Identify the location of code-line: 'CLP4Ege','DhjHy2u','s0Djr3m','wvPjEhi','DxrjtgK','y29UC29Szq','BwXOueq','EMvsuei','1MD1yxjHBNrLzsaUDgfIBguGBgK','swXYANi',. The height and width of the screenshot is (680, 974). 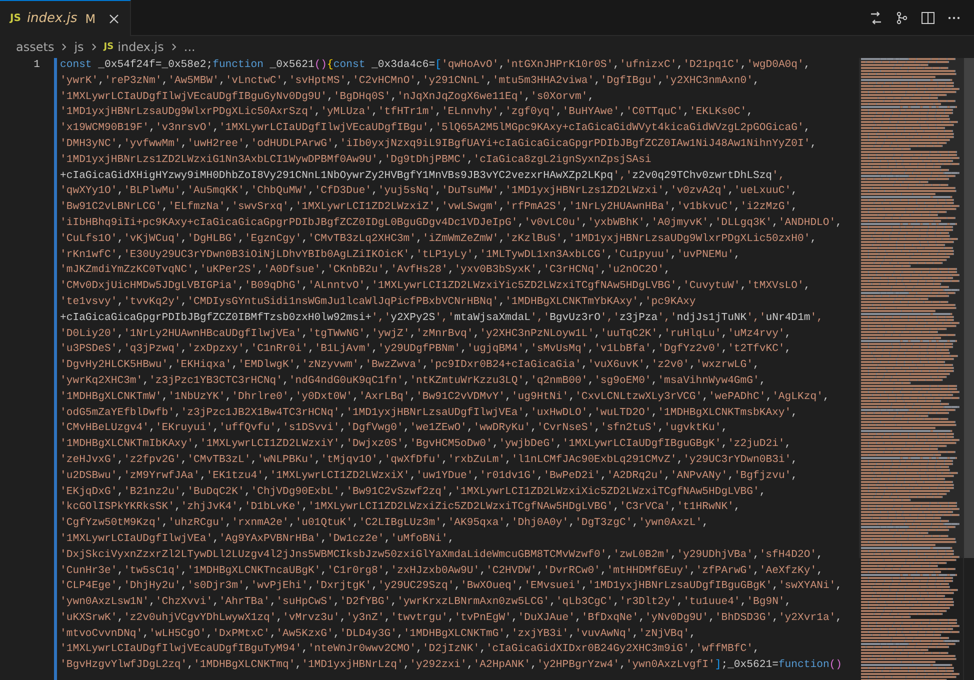
(452, 586).